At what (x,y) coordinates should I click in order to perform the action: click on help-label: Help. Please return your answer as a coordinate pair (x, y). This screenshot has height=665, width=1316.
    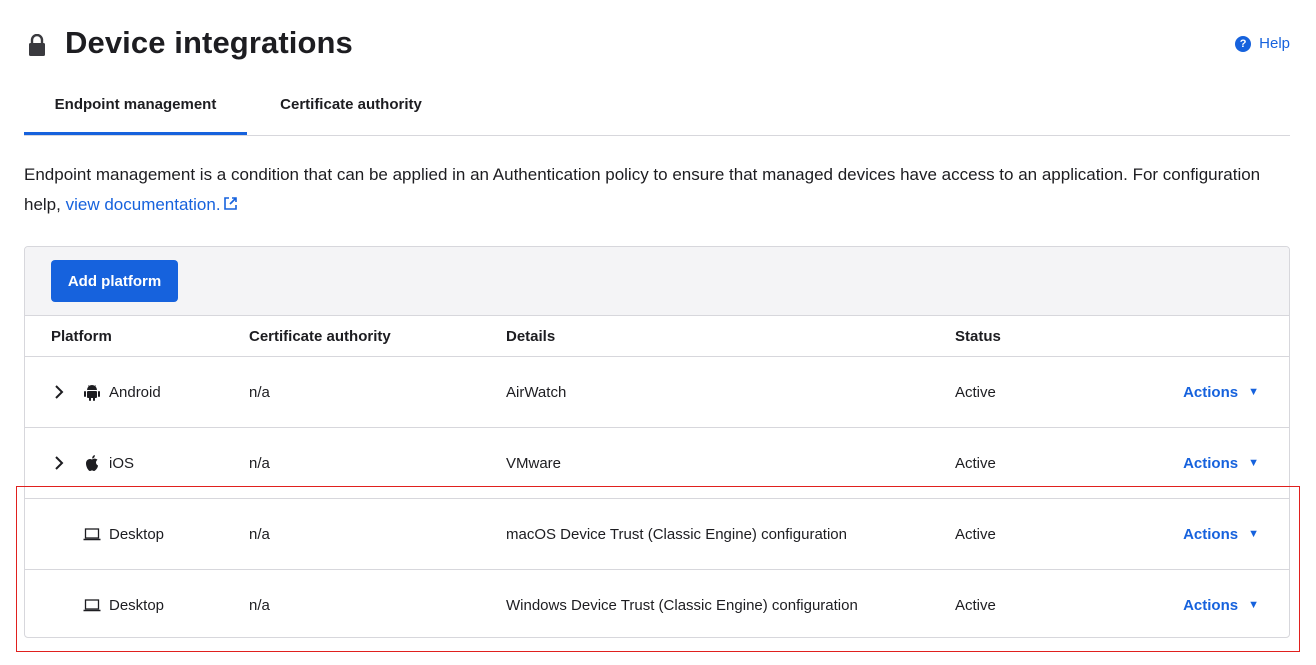
    Looking at the image, I should click on (1274, 43).